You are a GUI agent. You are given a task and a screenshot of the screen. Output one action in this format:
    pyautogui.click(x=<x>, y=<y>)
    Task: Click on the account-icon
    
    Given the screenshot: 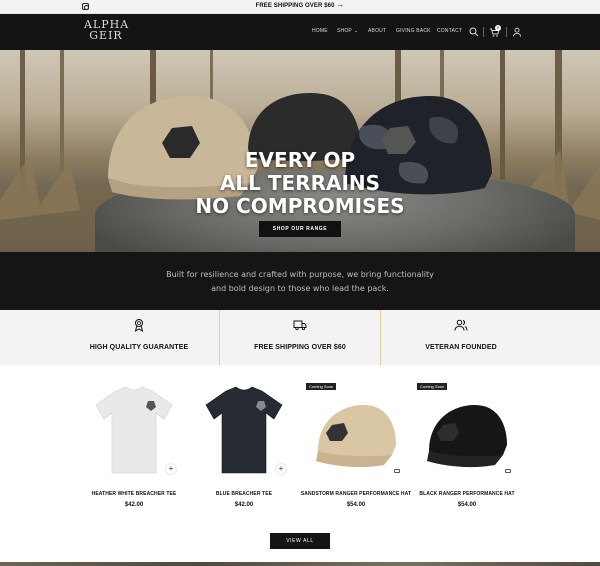 What is the action you would take?
    pyautogui.click(x=517, y=32)
    